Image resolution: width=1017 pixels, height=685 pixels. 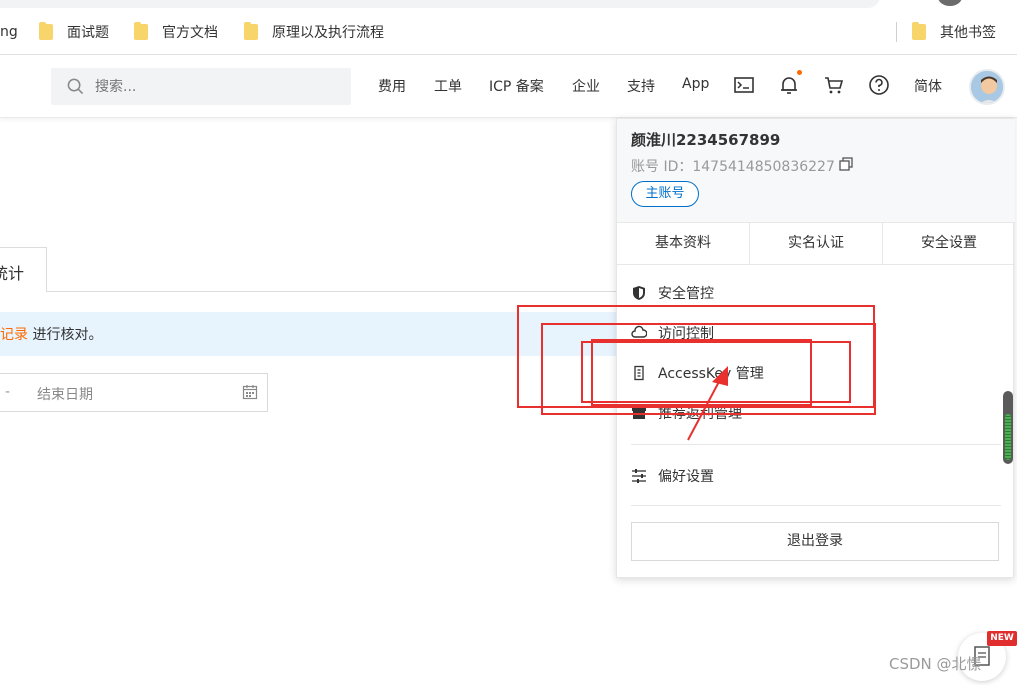 I want to click on bookmark-item: 官方文档, so click(x=176, y=32).